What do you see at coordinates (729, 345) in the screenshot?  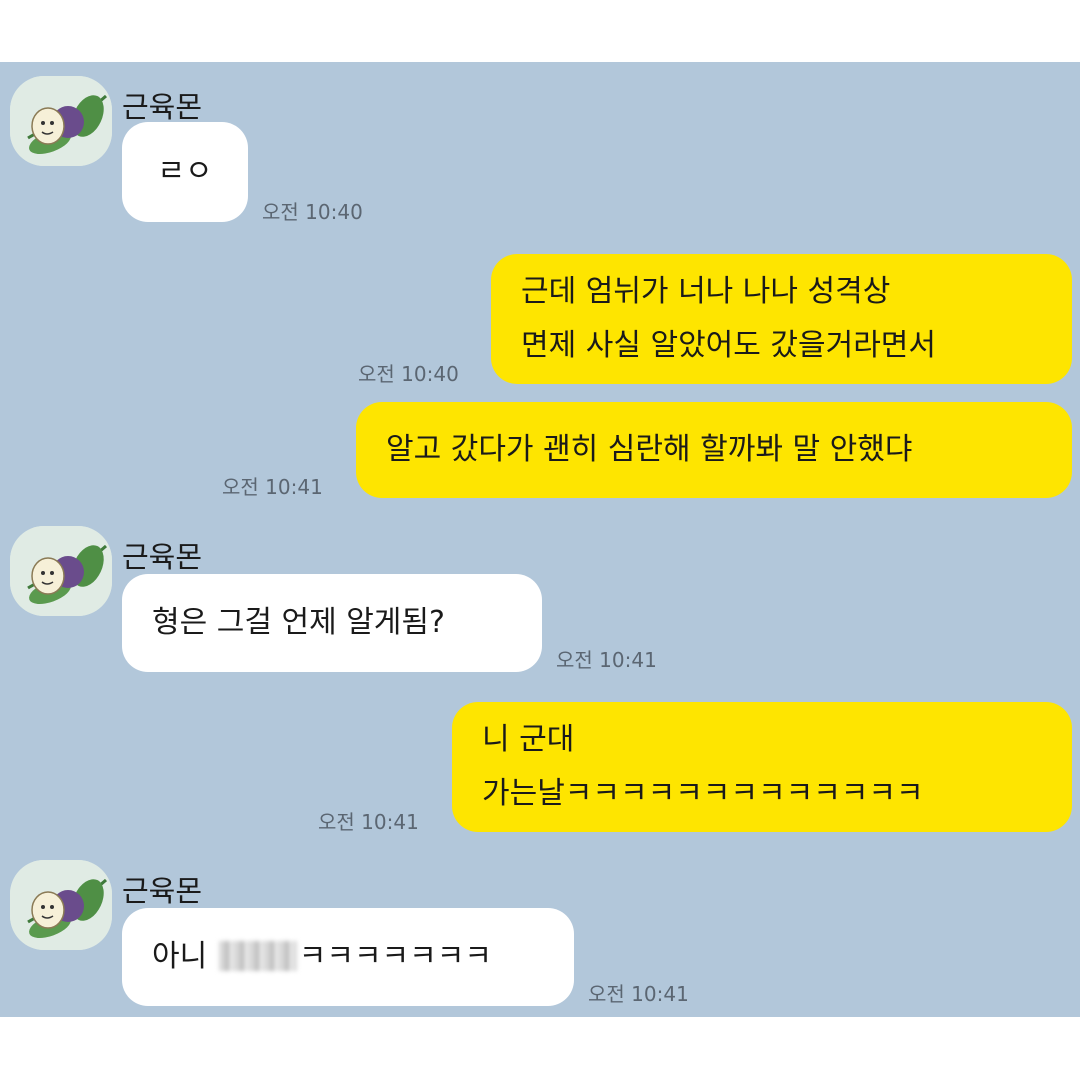 I see `message-text: 면제 사실 알았어도 갔을거라면서` at bounding box center [729, 345].